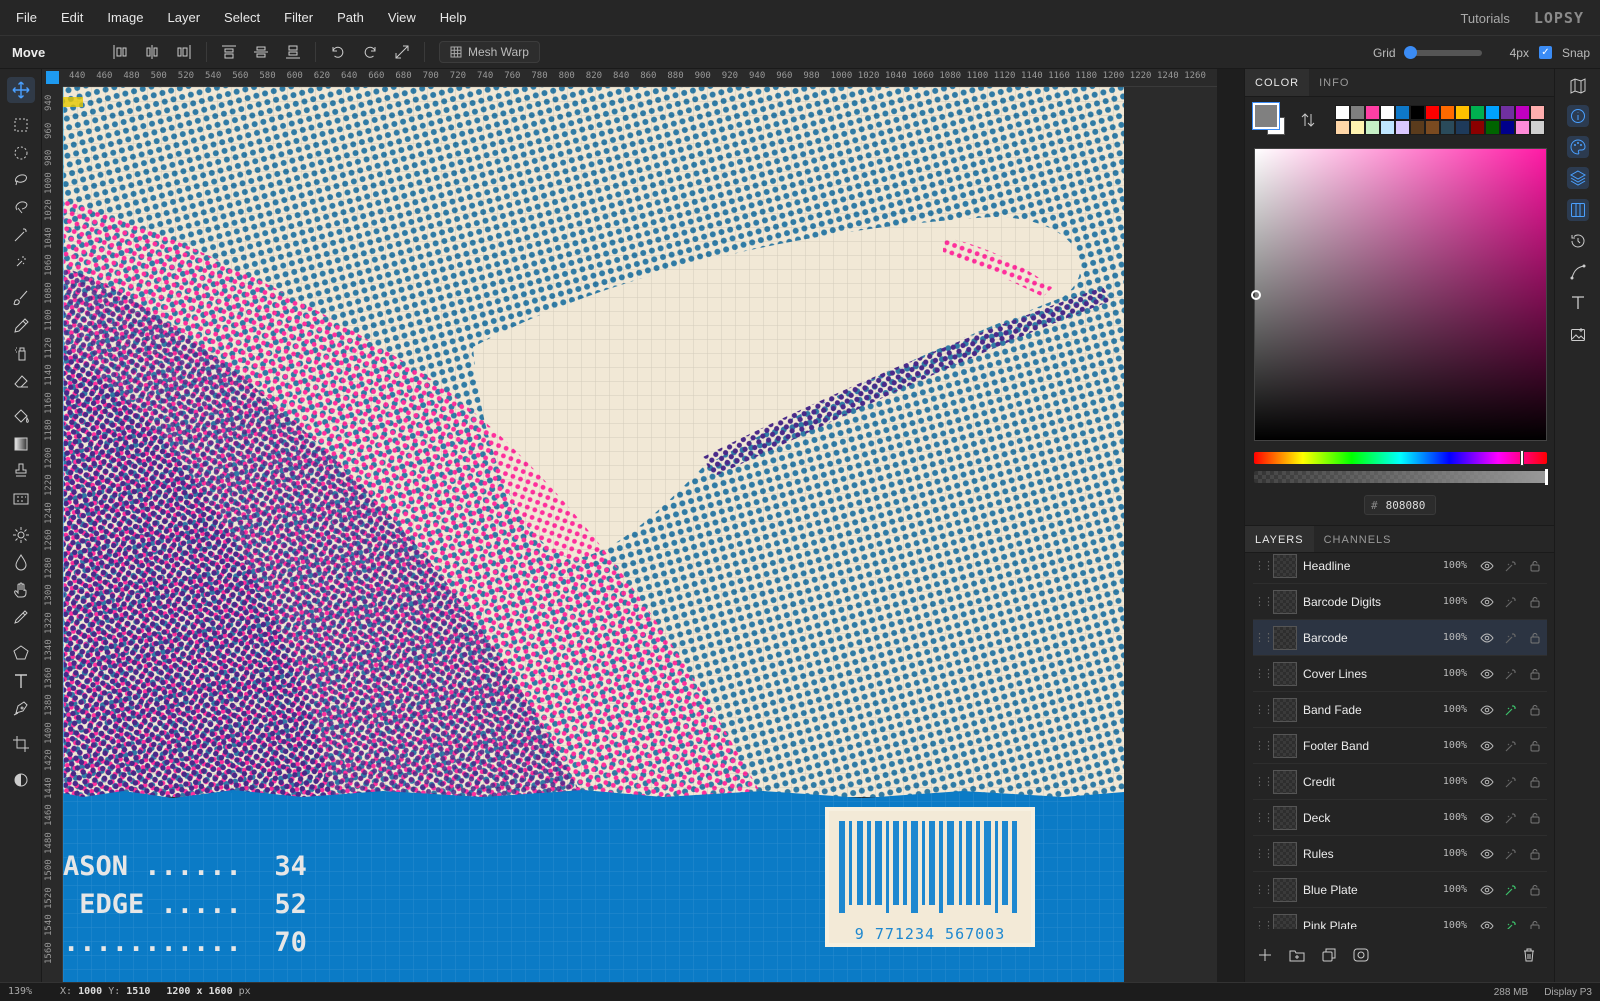 The height and width of the screenshot is (1001, 1600). What do you see at coordinates (1400, 674) in the screenshot?
I see `layer-row: ⋮⋮ Cover Lines 100%` at bounding box center [1400, 674].